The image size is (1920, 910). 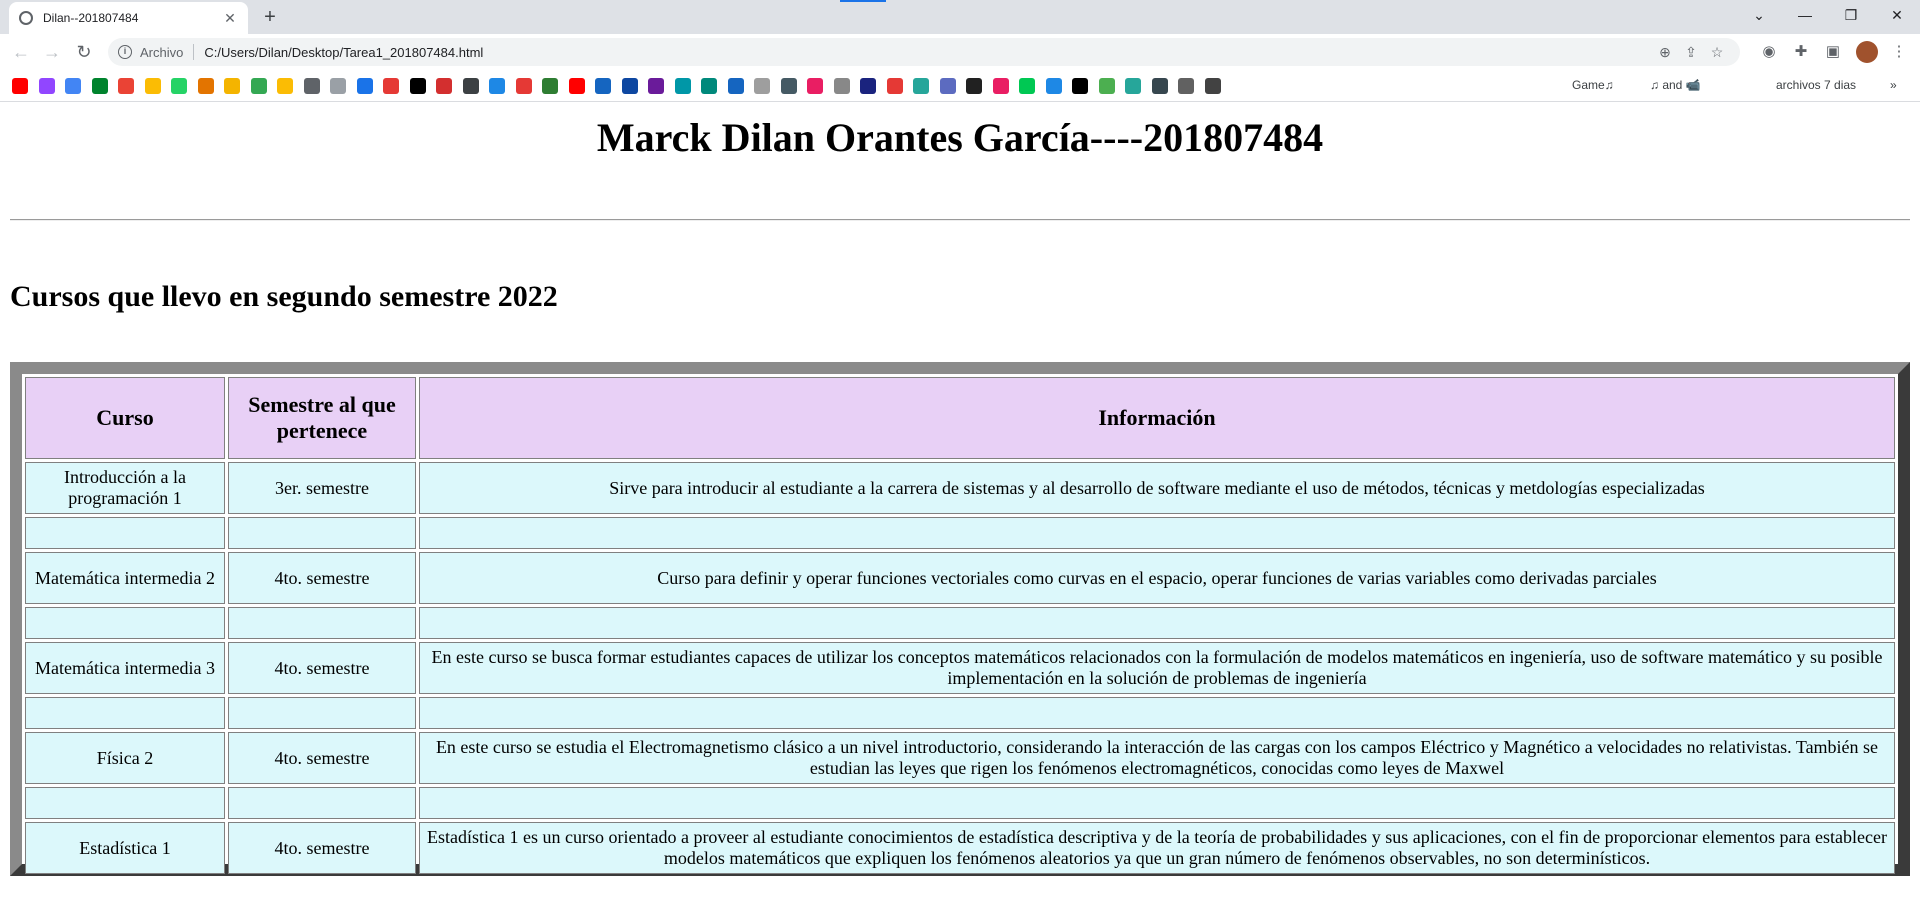 I want to click on side-panel-icon: ▣, so click(x=1833, y=52).